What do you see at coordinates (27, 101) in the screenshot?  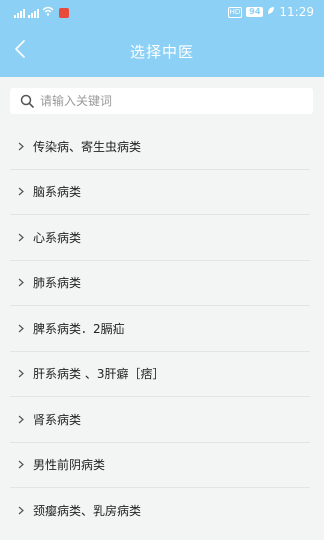 I see `search-icon` at bounding box center [27, 101].